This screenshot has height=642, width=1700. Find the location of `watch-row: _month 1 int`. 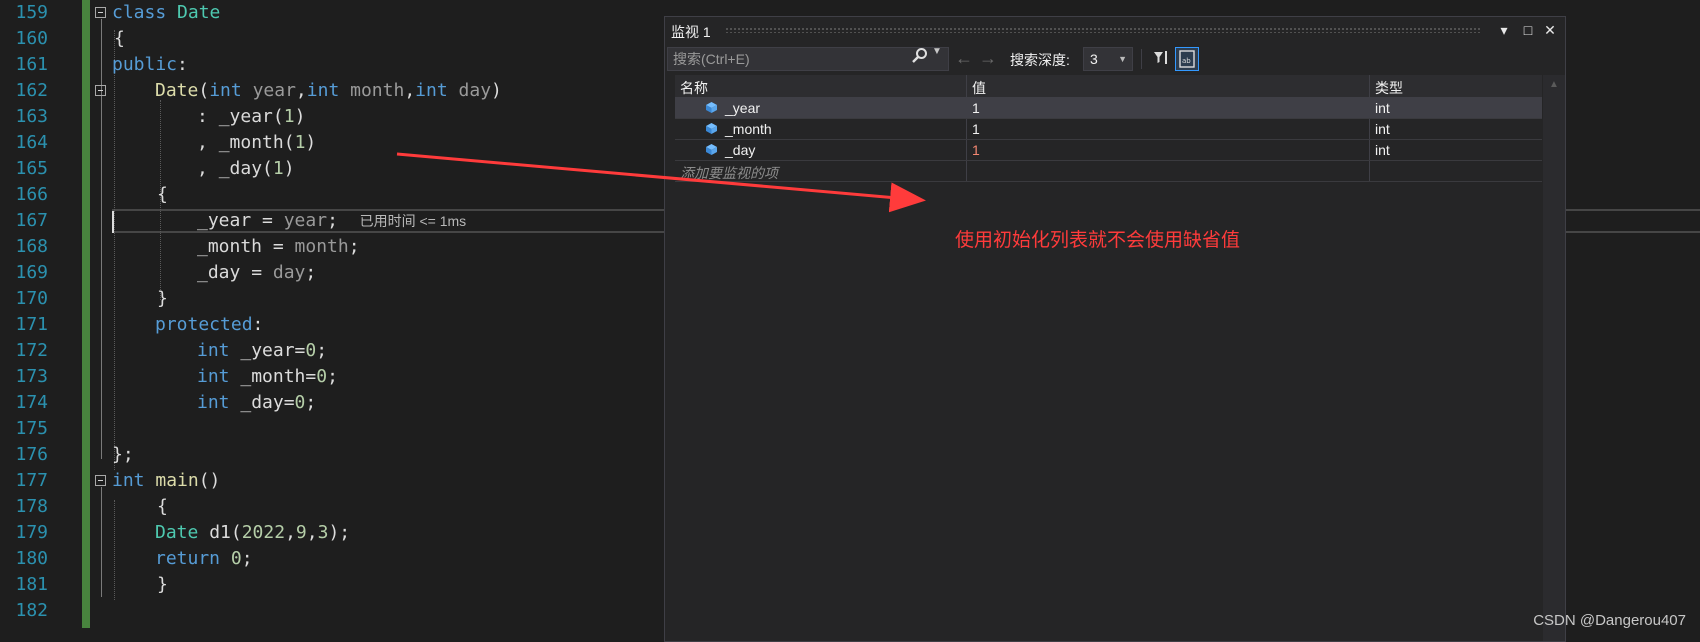

watch-row: _month 1 int is located at coordinates (1108, 129).